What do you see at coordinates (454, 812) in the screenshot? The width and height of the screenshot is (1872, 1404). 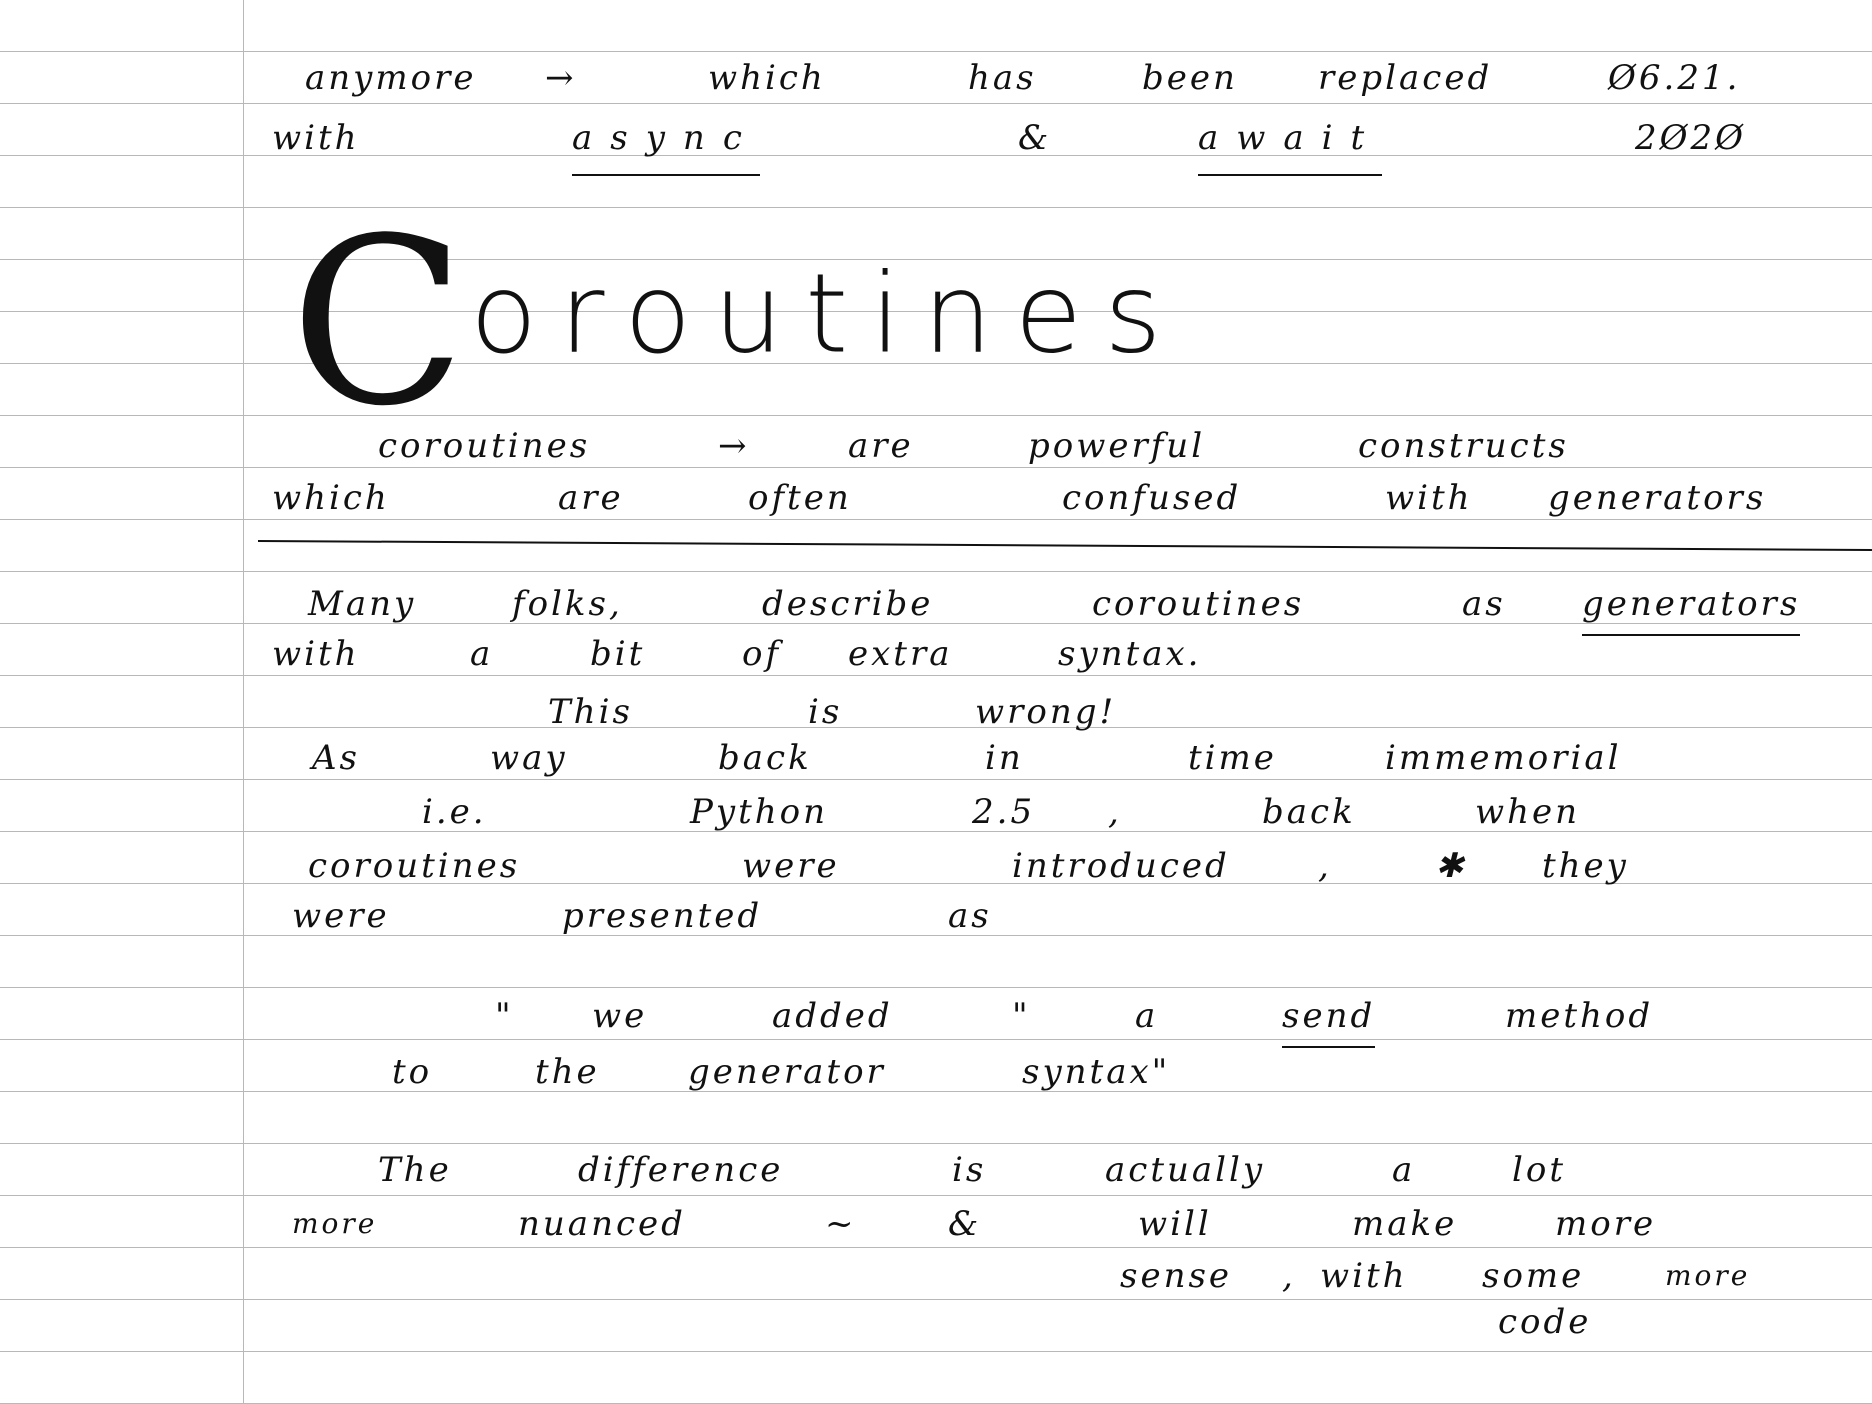 I see `word: i.e.` at bounding box center [454, 812].